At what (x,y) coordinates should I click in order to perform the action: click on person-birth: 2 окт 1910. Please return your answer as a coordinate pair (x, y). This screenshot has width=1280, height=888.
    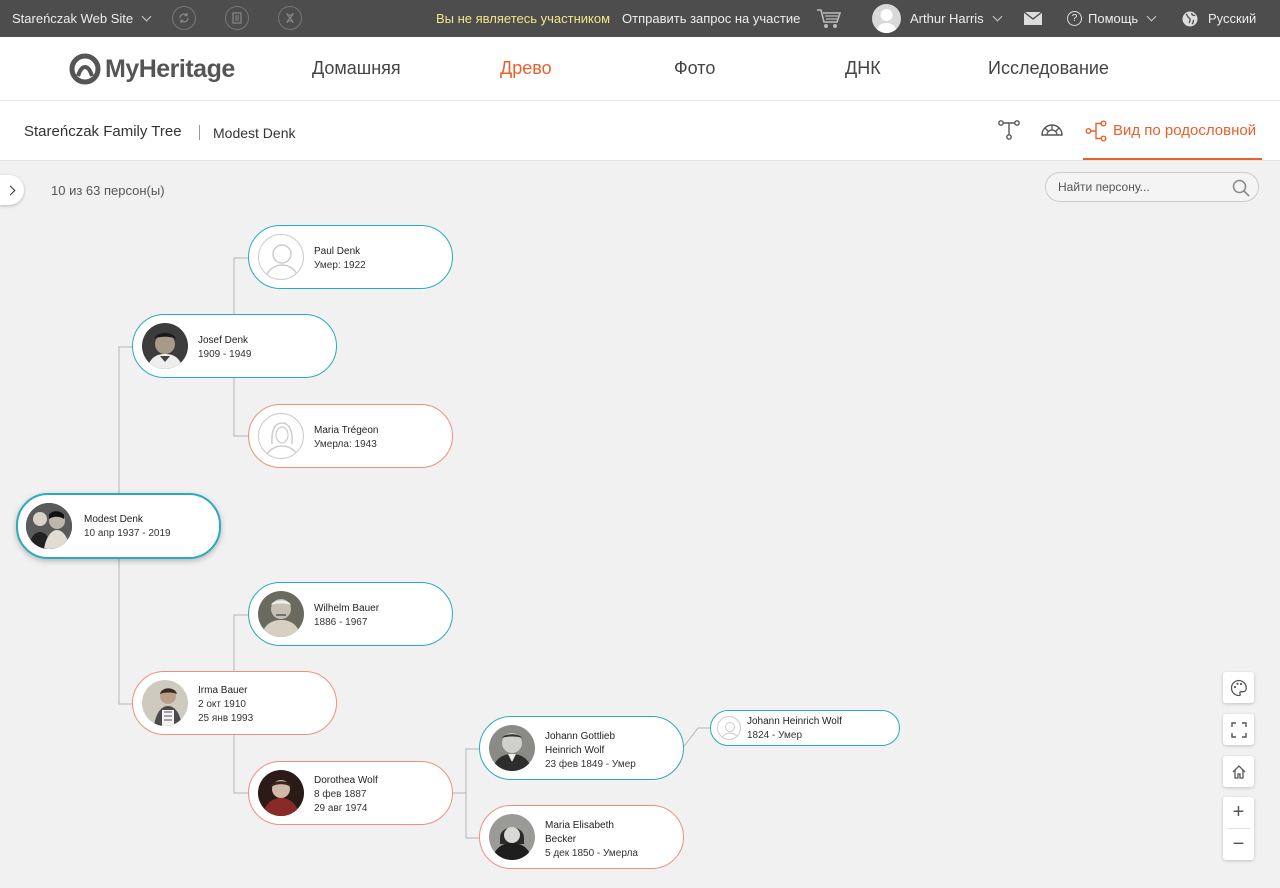
    Looking at the image, I should click on (222, 704).